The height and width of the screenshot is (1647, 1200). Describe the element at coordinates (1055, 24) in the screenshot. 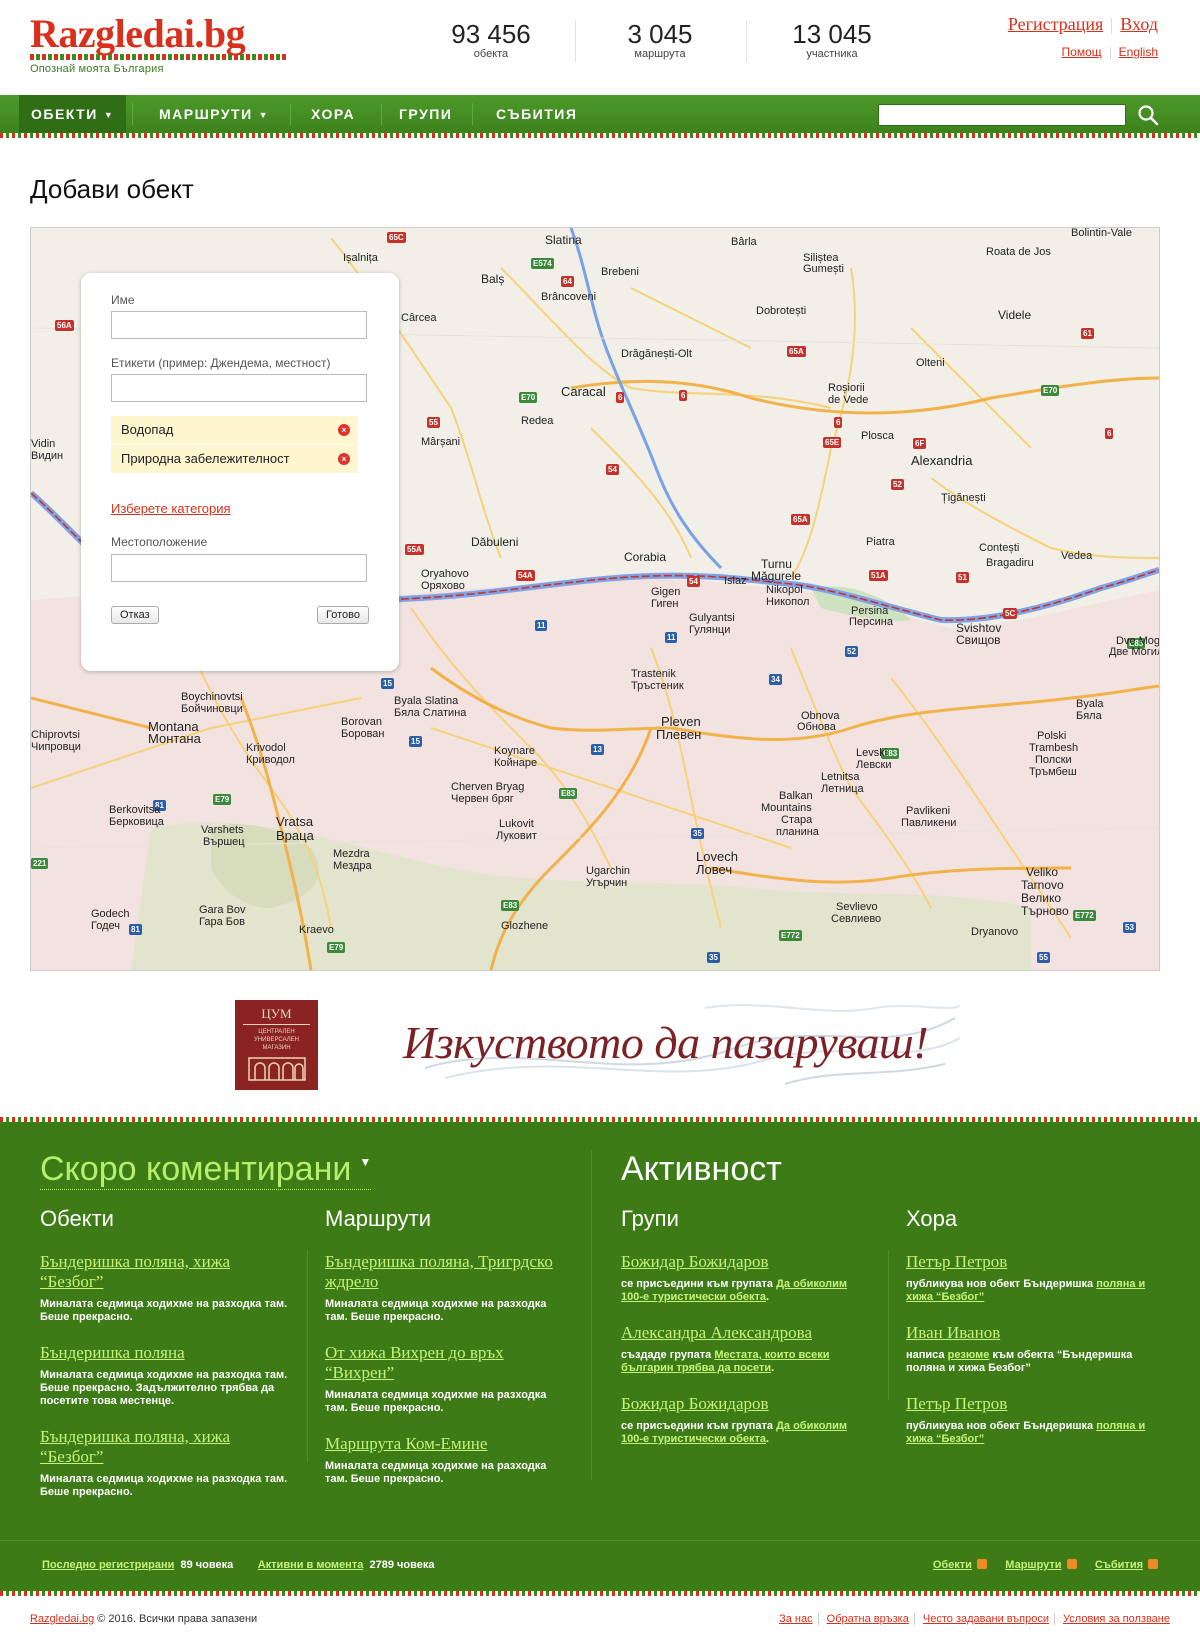

I see `register-link: Регистрация` at that location.